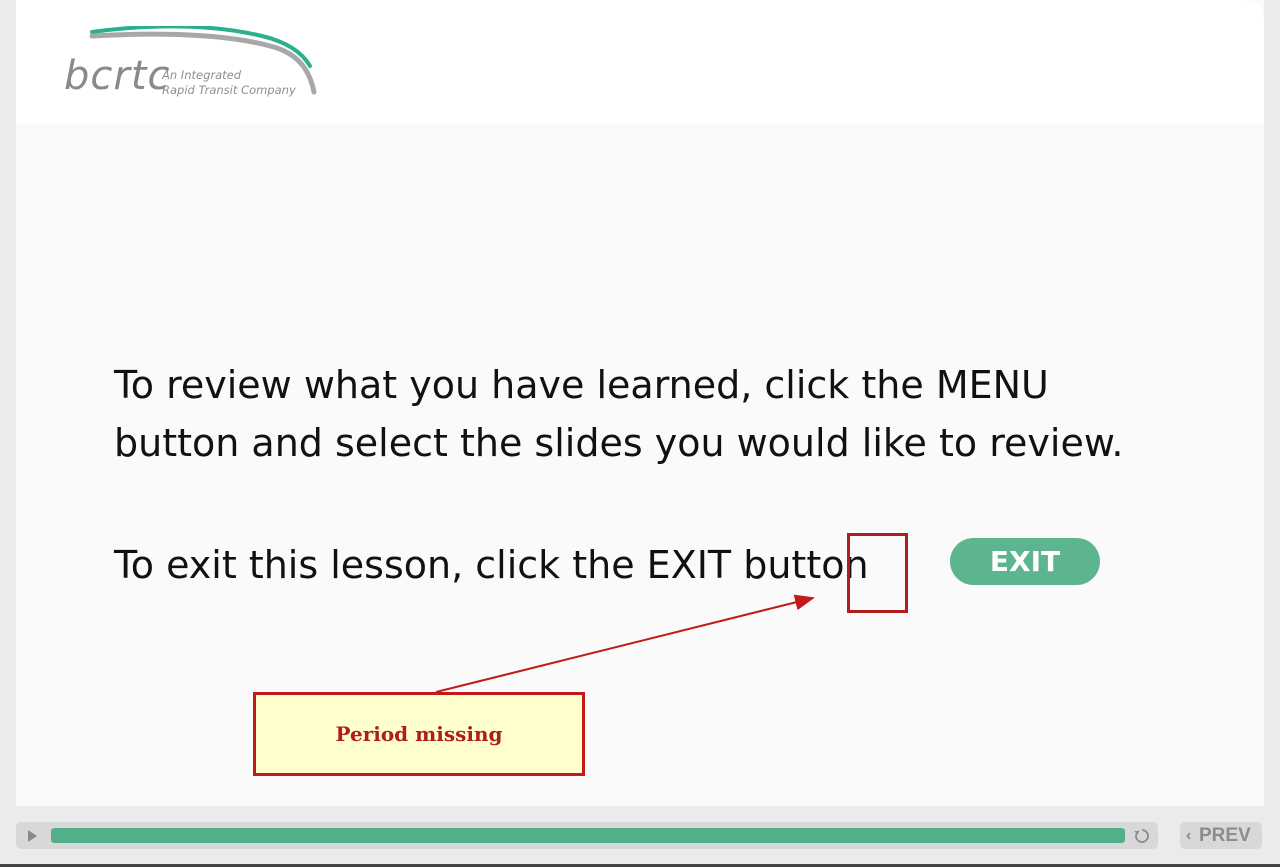 The height and width of the screenshot is (867, 1280). I want to click on logo-tagline-line2: Rapid Transit Company, so click(229, 90).